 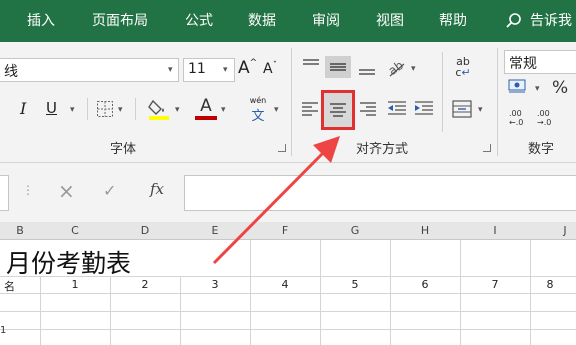 I want to click on tab-data: 数据, so click(x=262, y=21).